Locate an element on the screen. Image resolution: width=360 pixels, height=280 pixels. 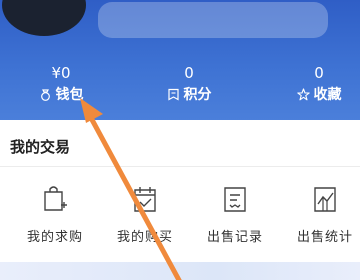
points-value: 0 is located at coordinates (189, 73).